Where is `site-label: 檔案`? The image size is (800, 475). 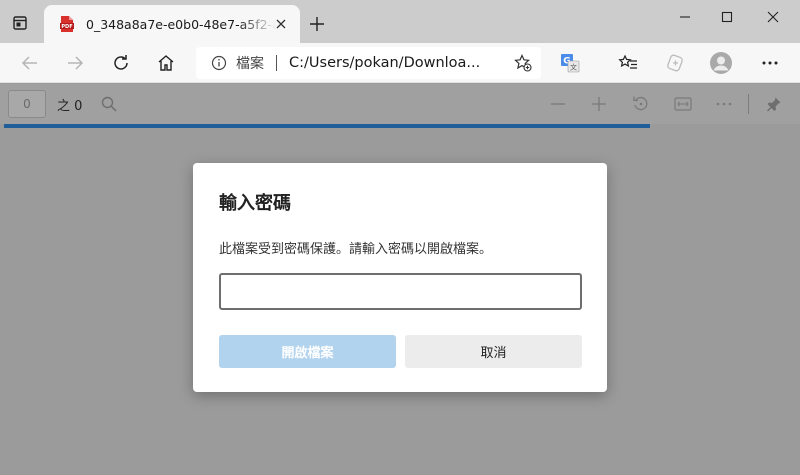
site-label: 檔案 is located at coordinates (250, 64).